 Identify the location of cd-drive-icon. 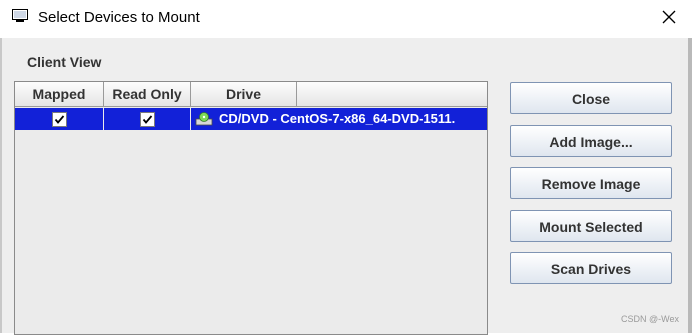
(204, 119).